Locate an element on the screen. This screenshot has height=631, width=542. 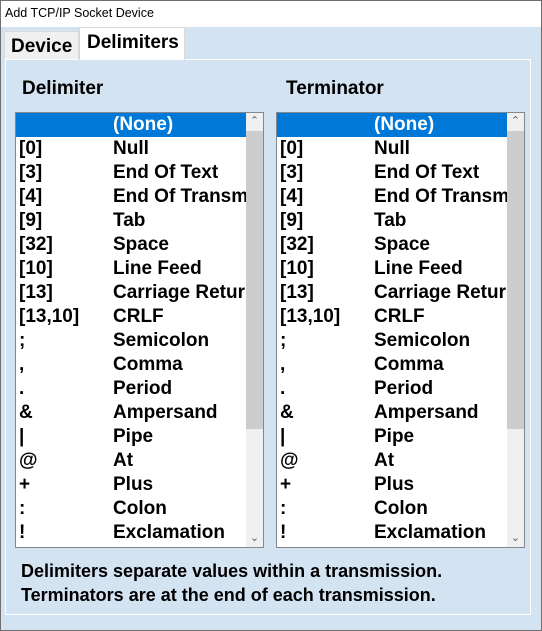
item-name: Colon is located at coordinates (401, 508).